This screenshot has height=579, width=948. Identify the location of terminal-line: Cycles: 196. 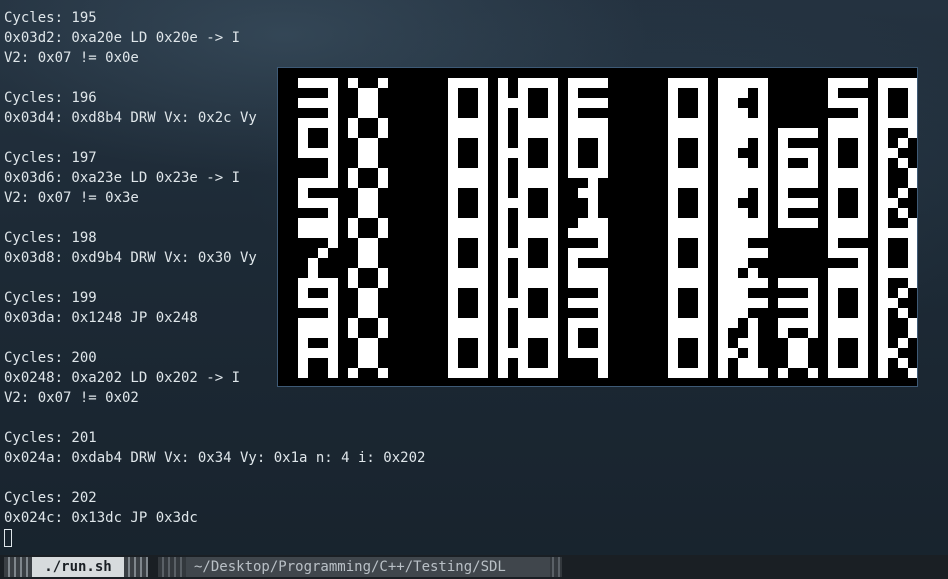
(50, 98).